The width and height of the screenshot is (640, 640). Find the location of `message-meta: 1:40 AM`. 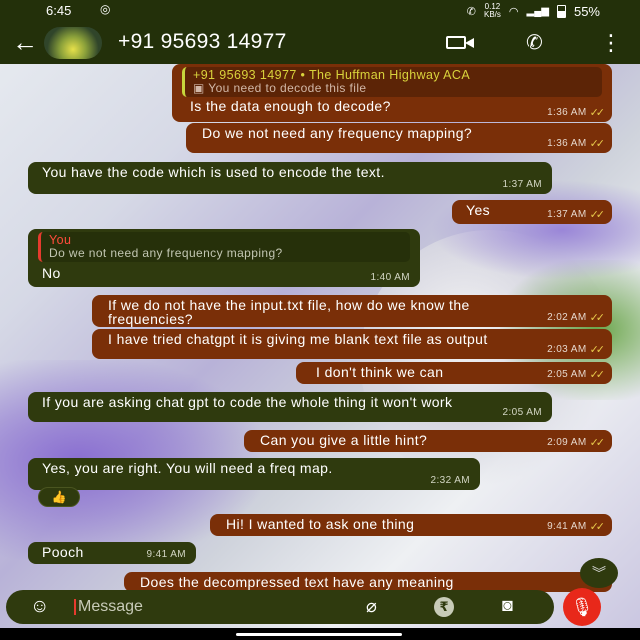

message-meta: 1:40 AM is located at coordinates (391, 278).